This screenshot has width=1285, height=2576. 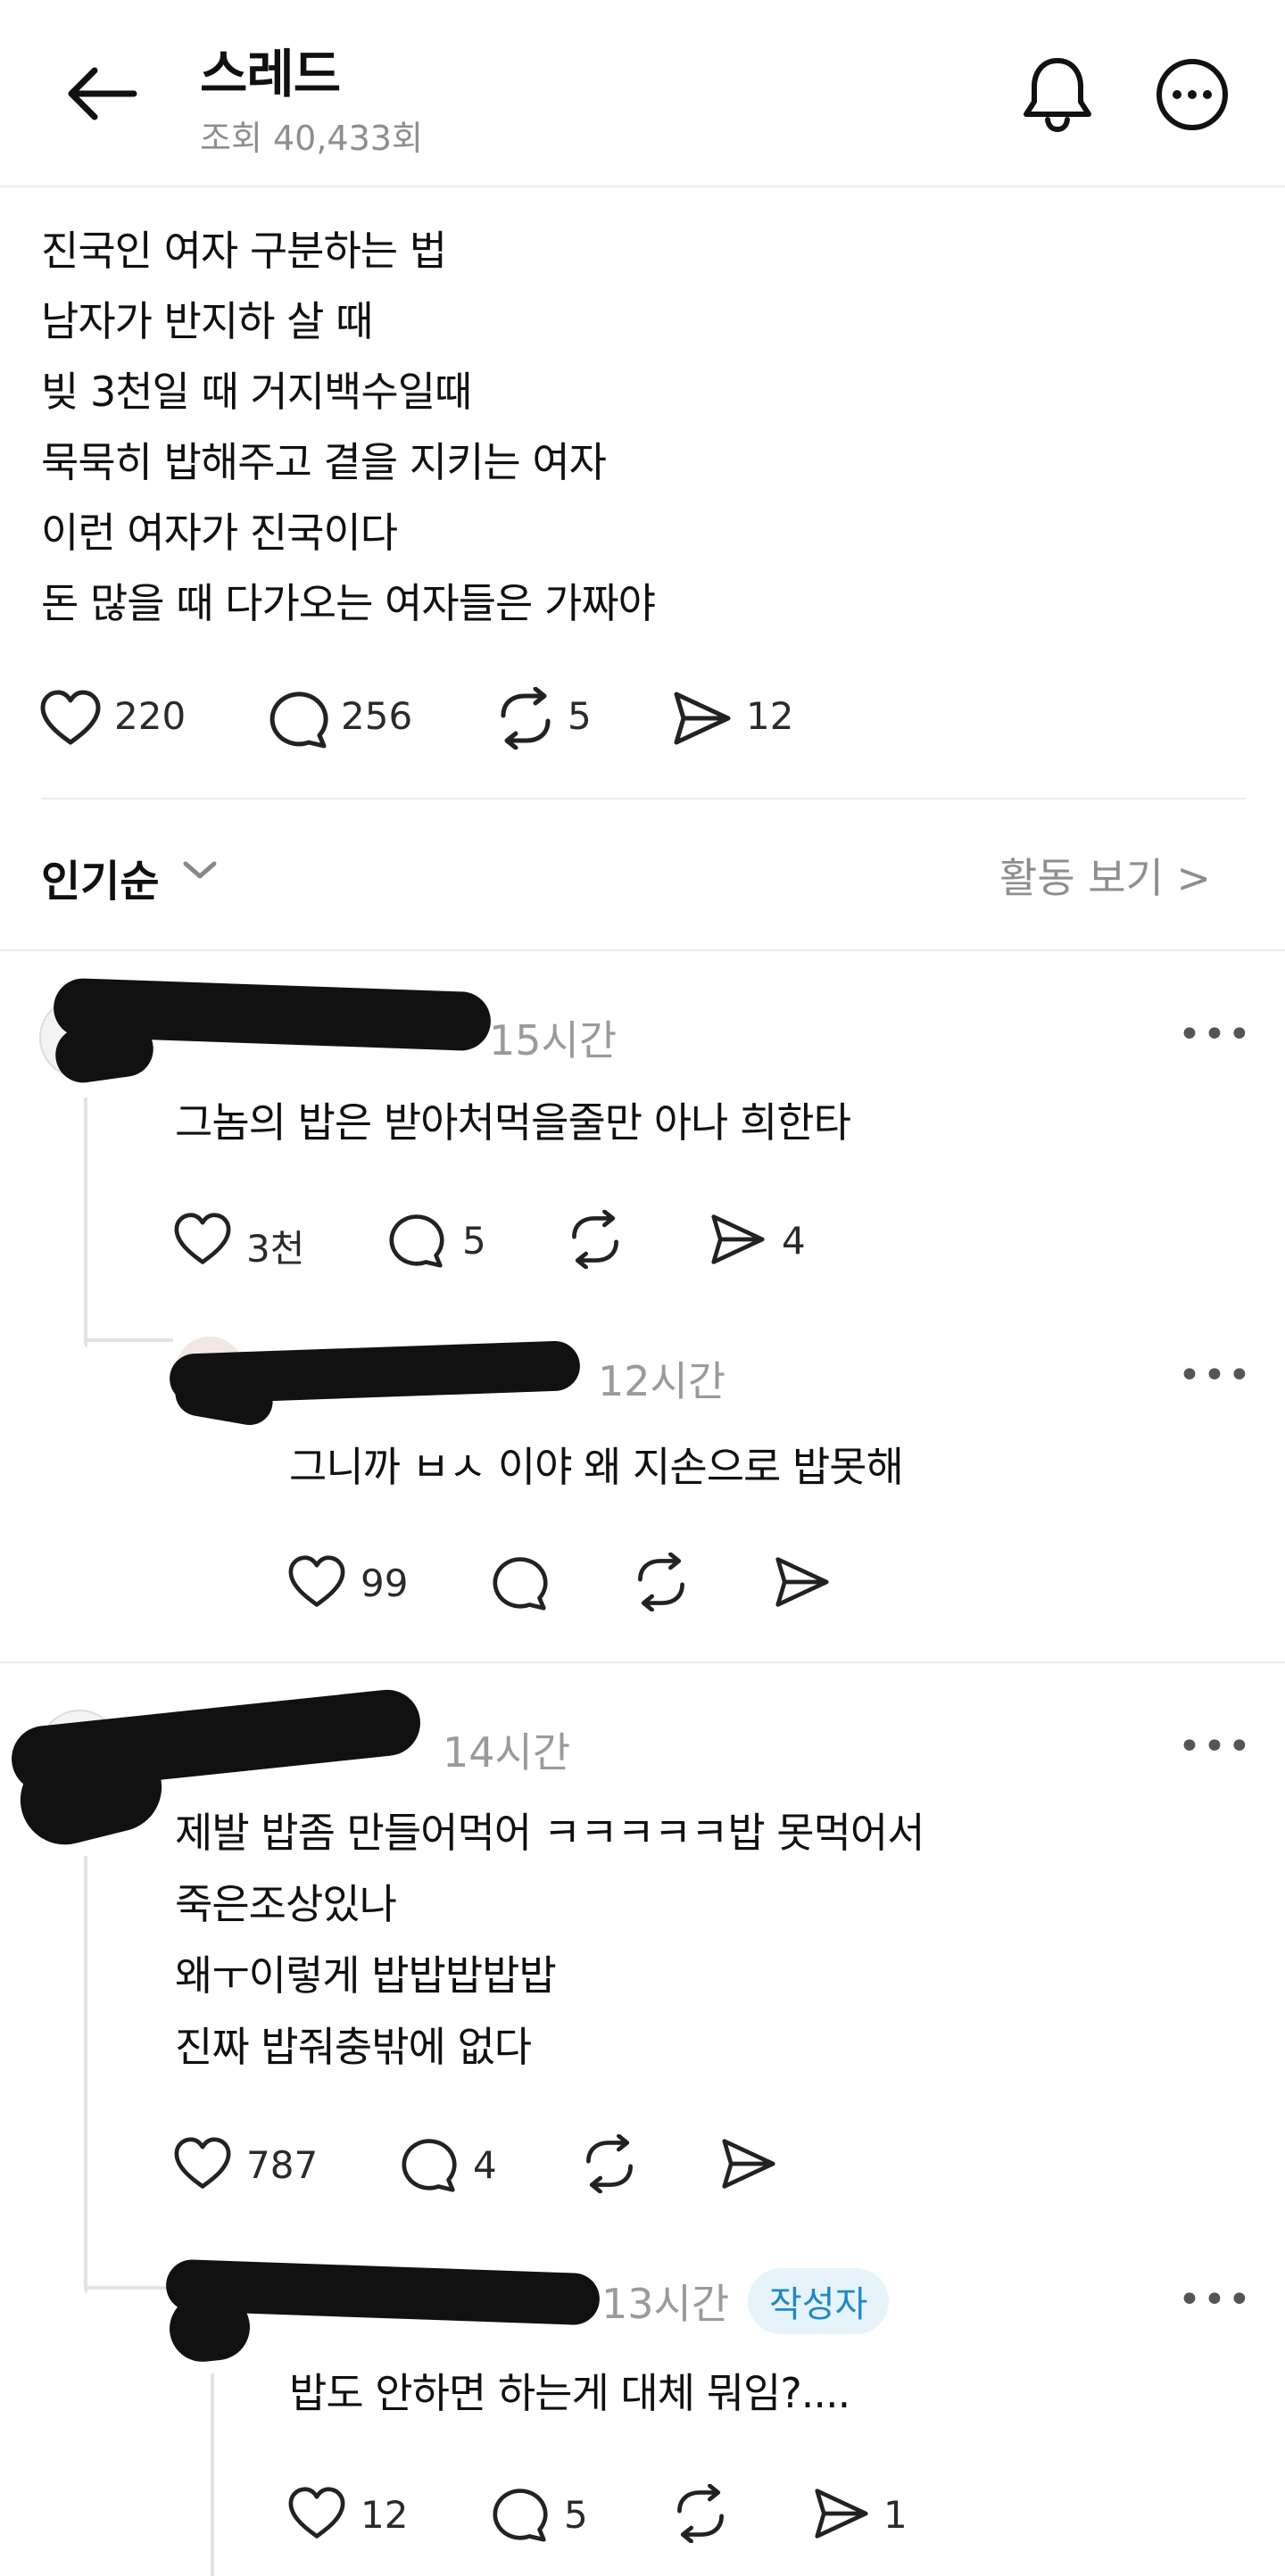 What do you see at coordinates (507, 1752) in the screenshot?
I see `reply-time: 14시간` at bounding box center [507, 1752].